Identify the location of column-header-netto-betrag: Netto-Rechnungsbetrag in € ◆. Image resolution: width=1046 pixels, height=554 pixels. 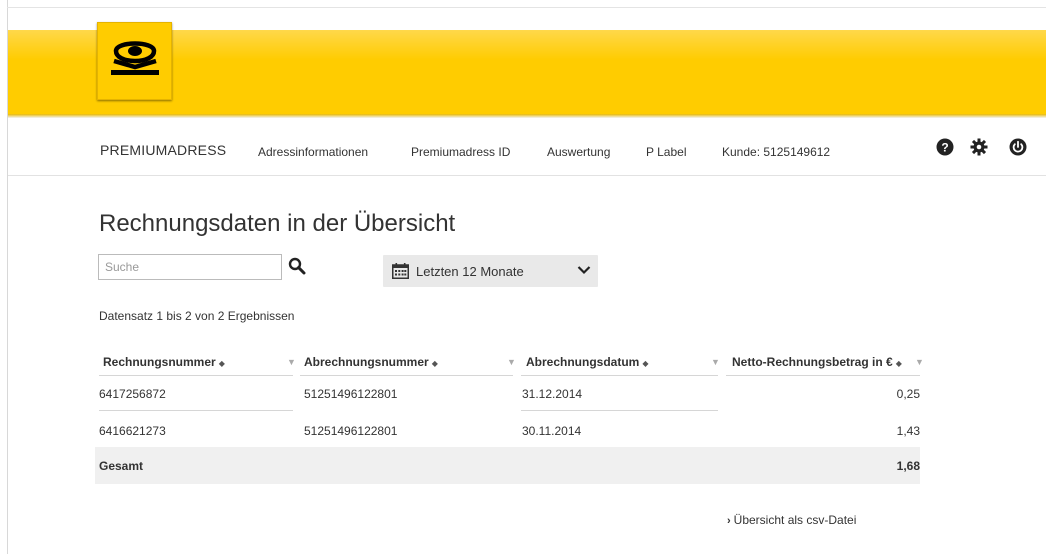
(817, 362).